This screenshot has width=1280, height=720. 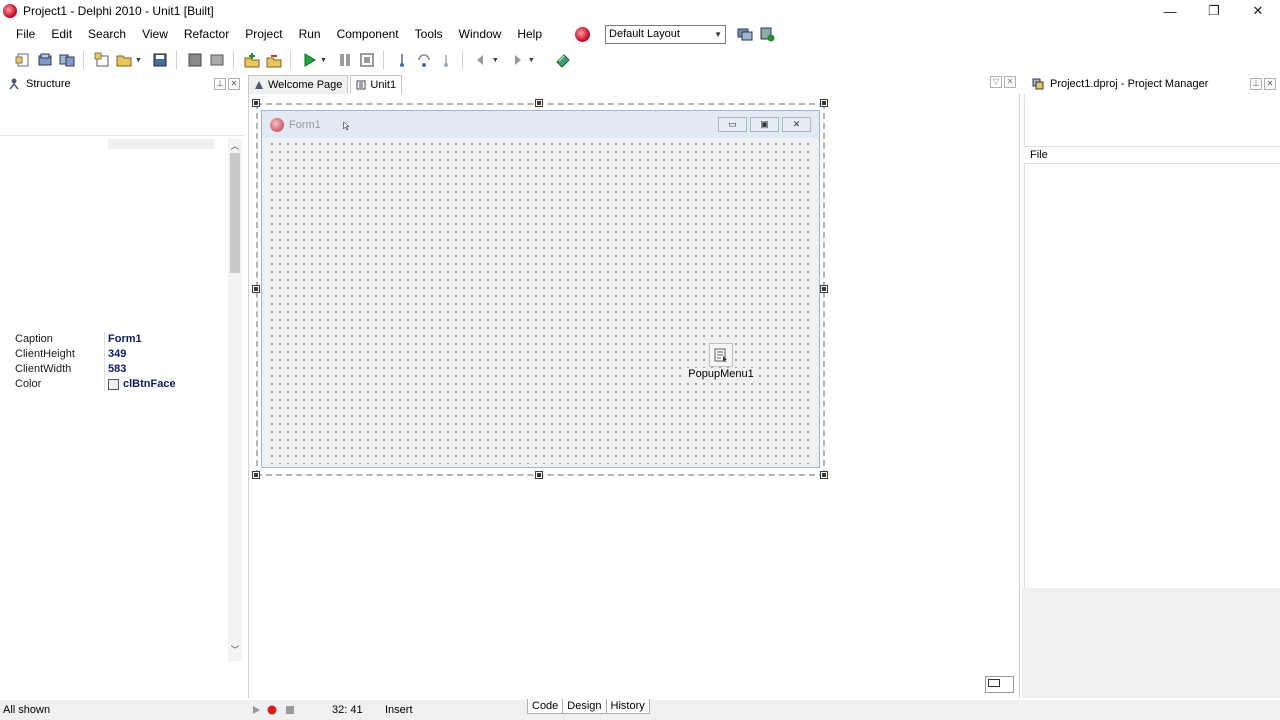 What do you see at coordinates (274, 60) in the screenshot?
I see `remove-from-project-icon` at bounding box center [274, 60].